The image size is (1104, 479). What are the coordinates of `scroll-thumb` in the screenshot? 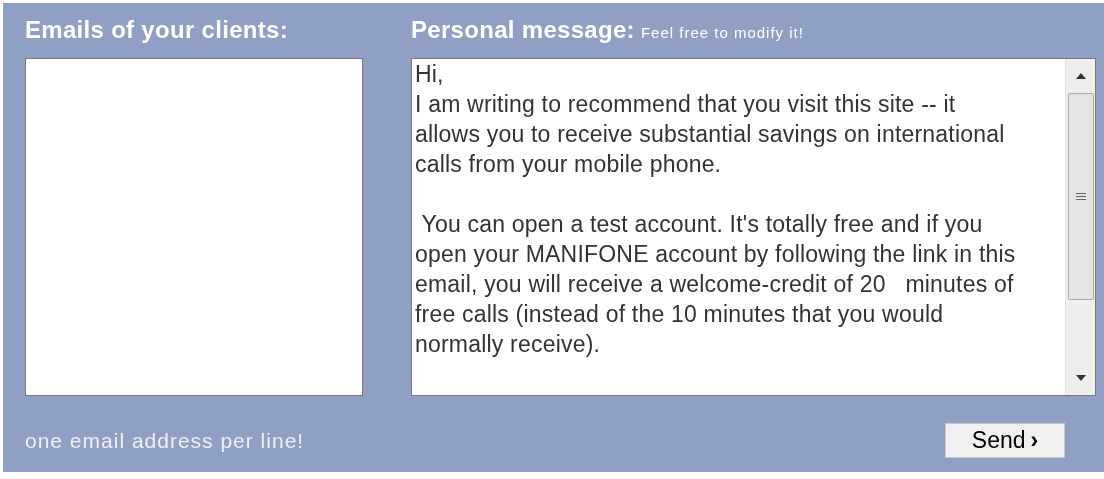 It's located at (1080, 196).